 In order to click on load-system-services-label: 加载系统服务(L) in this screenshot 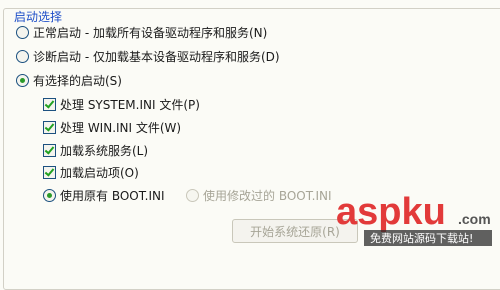, I will do `click(104, 150)`.